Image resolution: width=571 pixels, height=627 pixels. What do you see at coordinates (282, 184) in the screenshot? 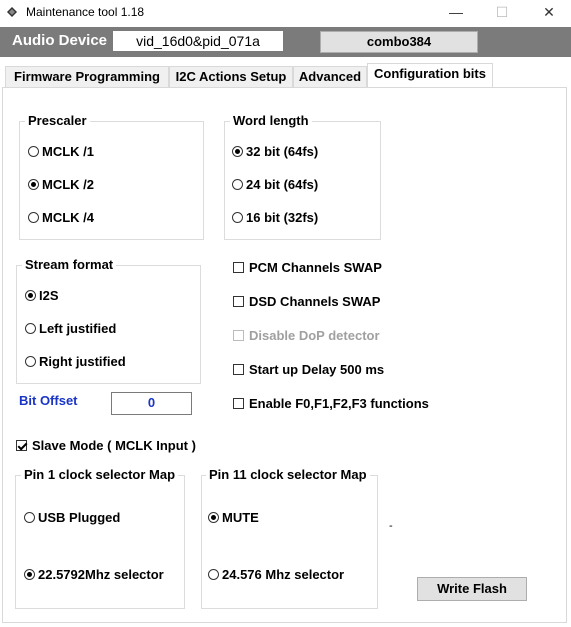
I see `option-label: 24 bit (64fs)` at bounding box center [282, 184].